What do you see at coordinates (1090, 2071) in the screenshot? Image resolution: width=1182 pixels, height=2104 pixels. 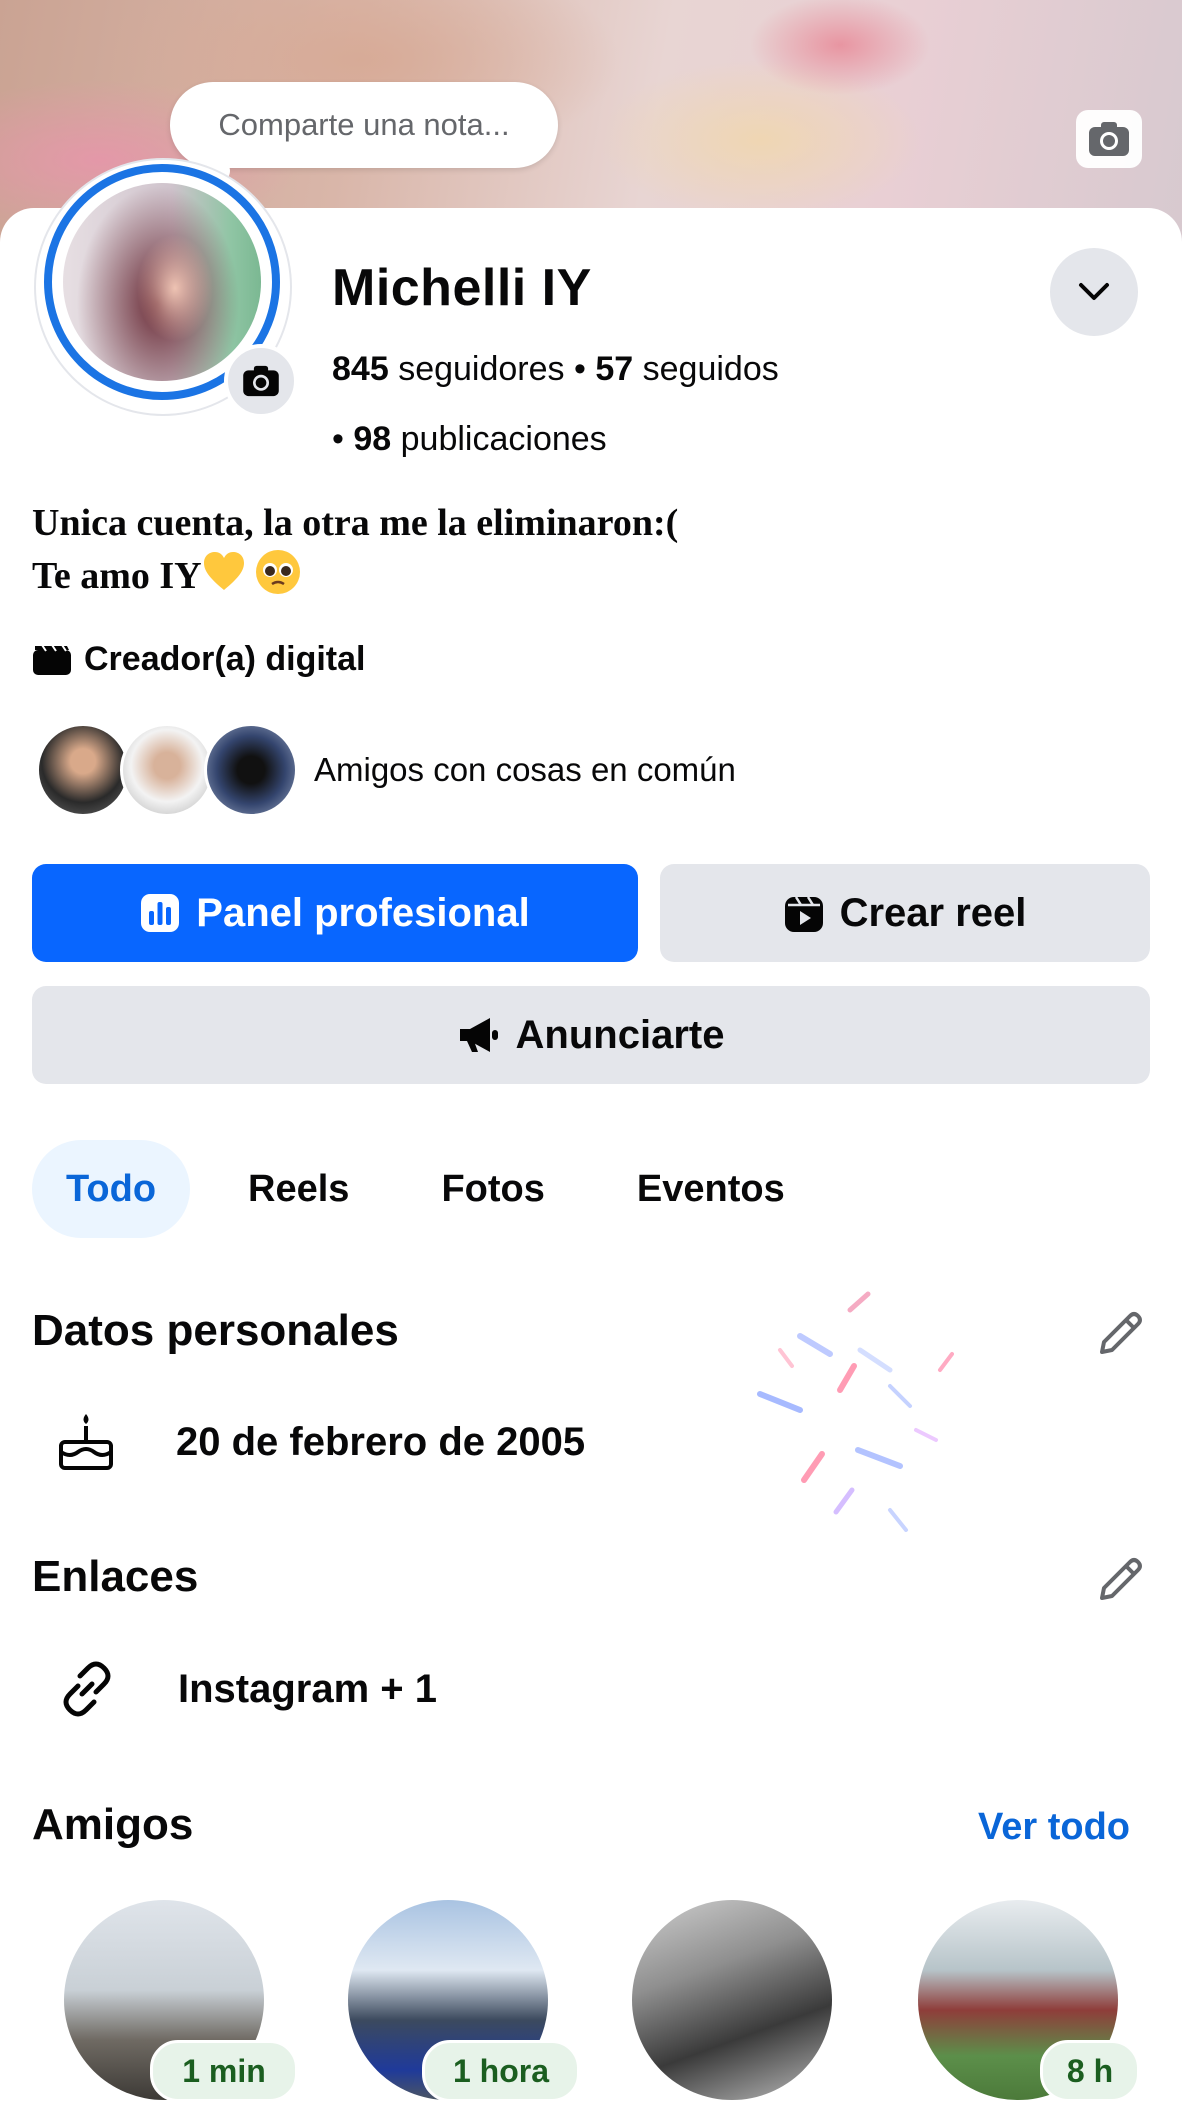 I see `friend-status-badge: 8 h` at bounding box center [1090, 2071].